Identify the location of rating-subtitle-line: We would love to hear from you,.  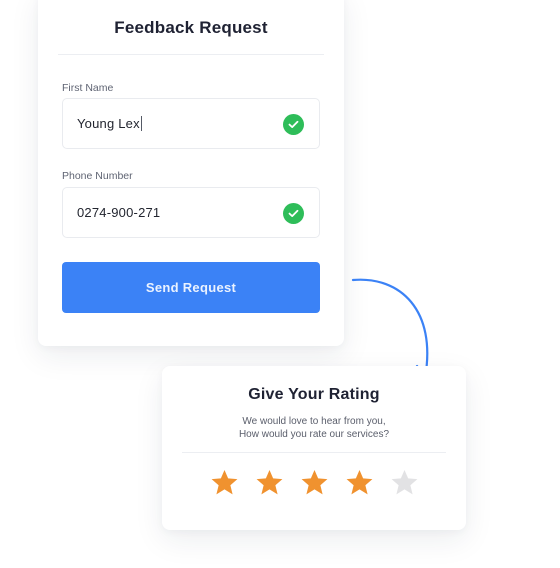
(314, 421).